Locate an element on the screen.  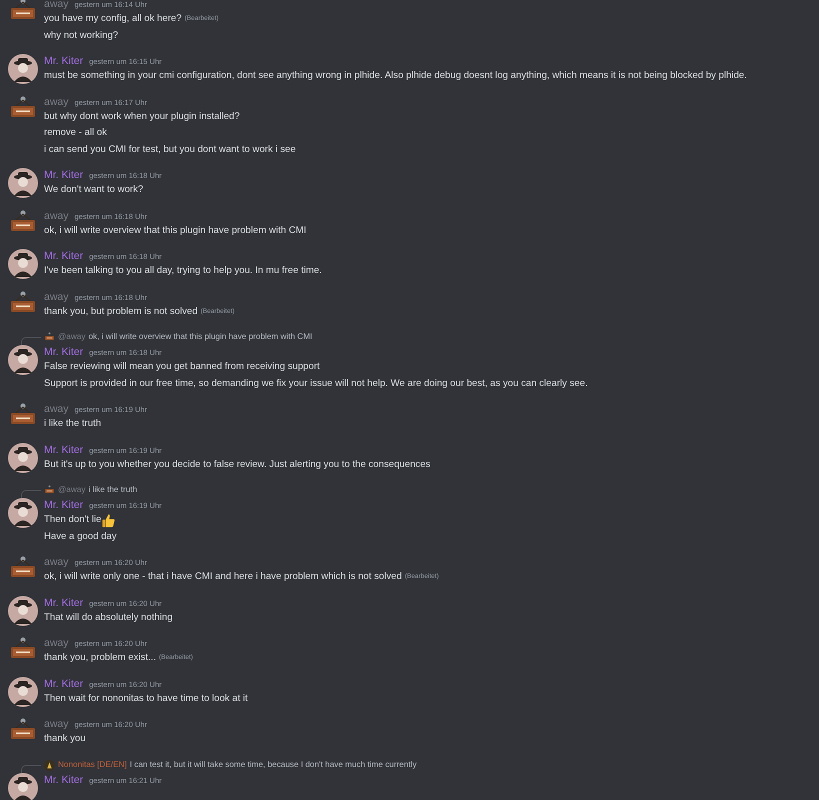
message-text: but why dont work when your plugin installed? is located at coordinates (142, 117).